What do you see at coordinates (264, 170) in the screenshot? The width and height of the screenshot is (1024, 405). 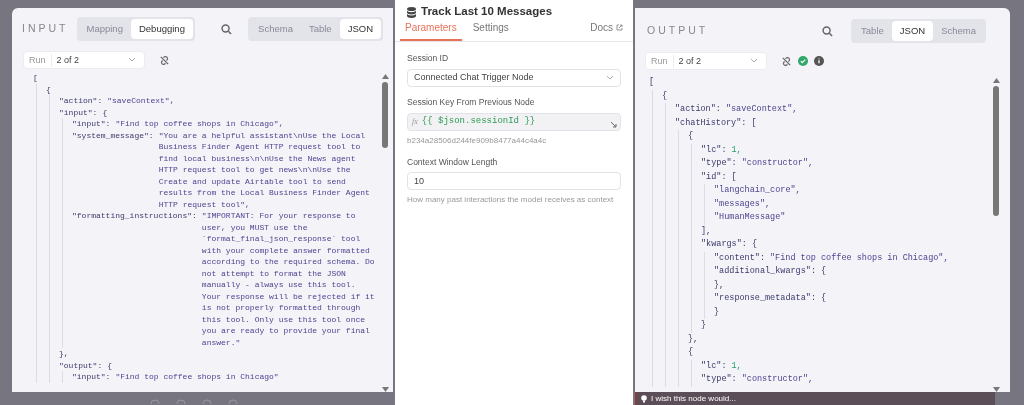 I see `json-value: "You are a helpful assistant\nUse the Local Business Finder Agent HTTP request tool to find local business\n\nUse the News agent HTTP request tool to get news\n\nUse the Create and update Airtable tool to send results from the Local Business Finder Agent HTTP request tool",` at bounding box center [264, 170].